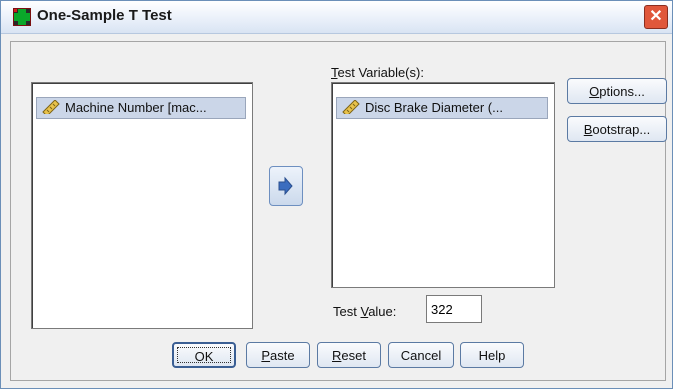 Image resolution: width=673 pixels, height=389 pixels. I want to click on test-value-label: Test Value:, so click(365, 311).